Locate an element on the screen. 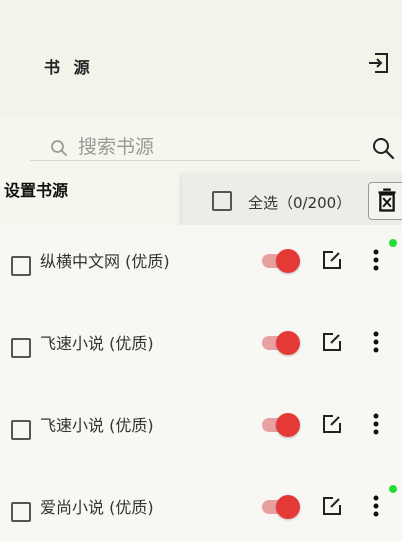 Image resolution: width=402 pixels, height=541 pixels. import-icon is located at coordinates (379, 63).